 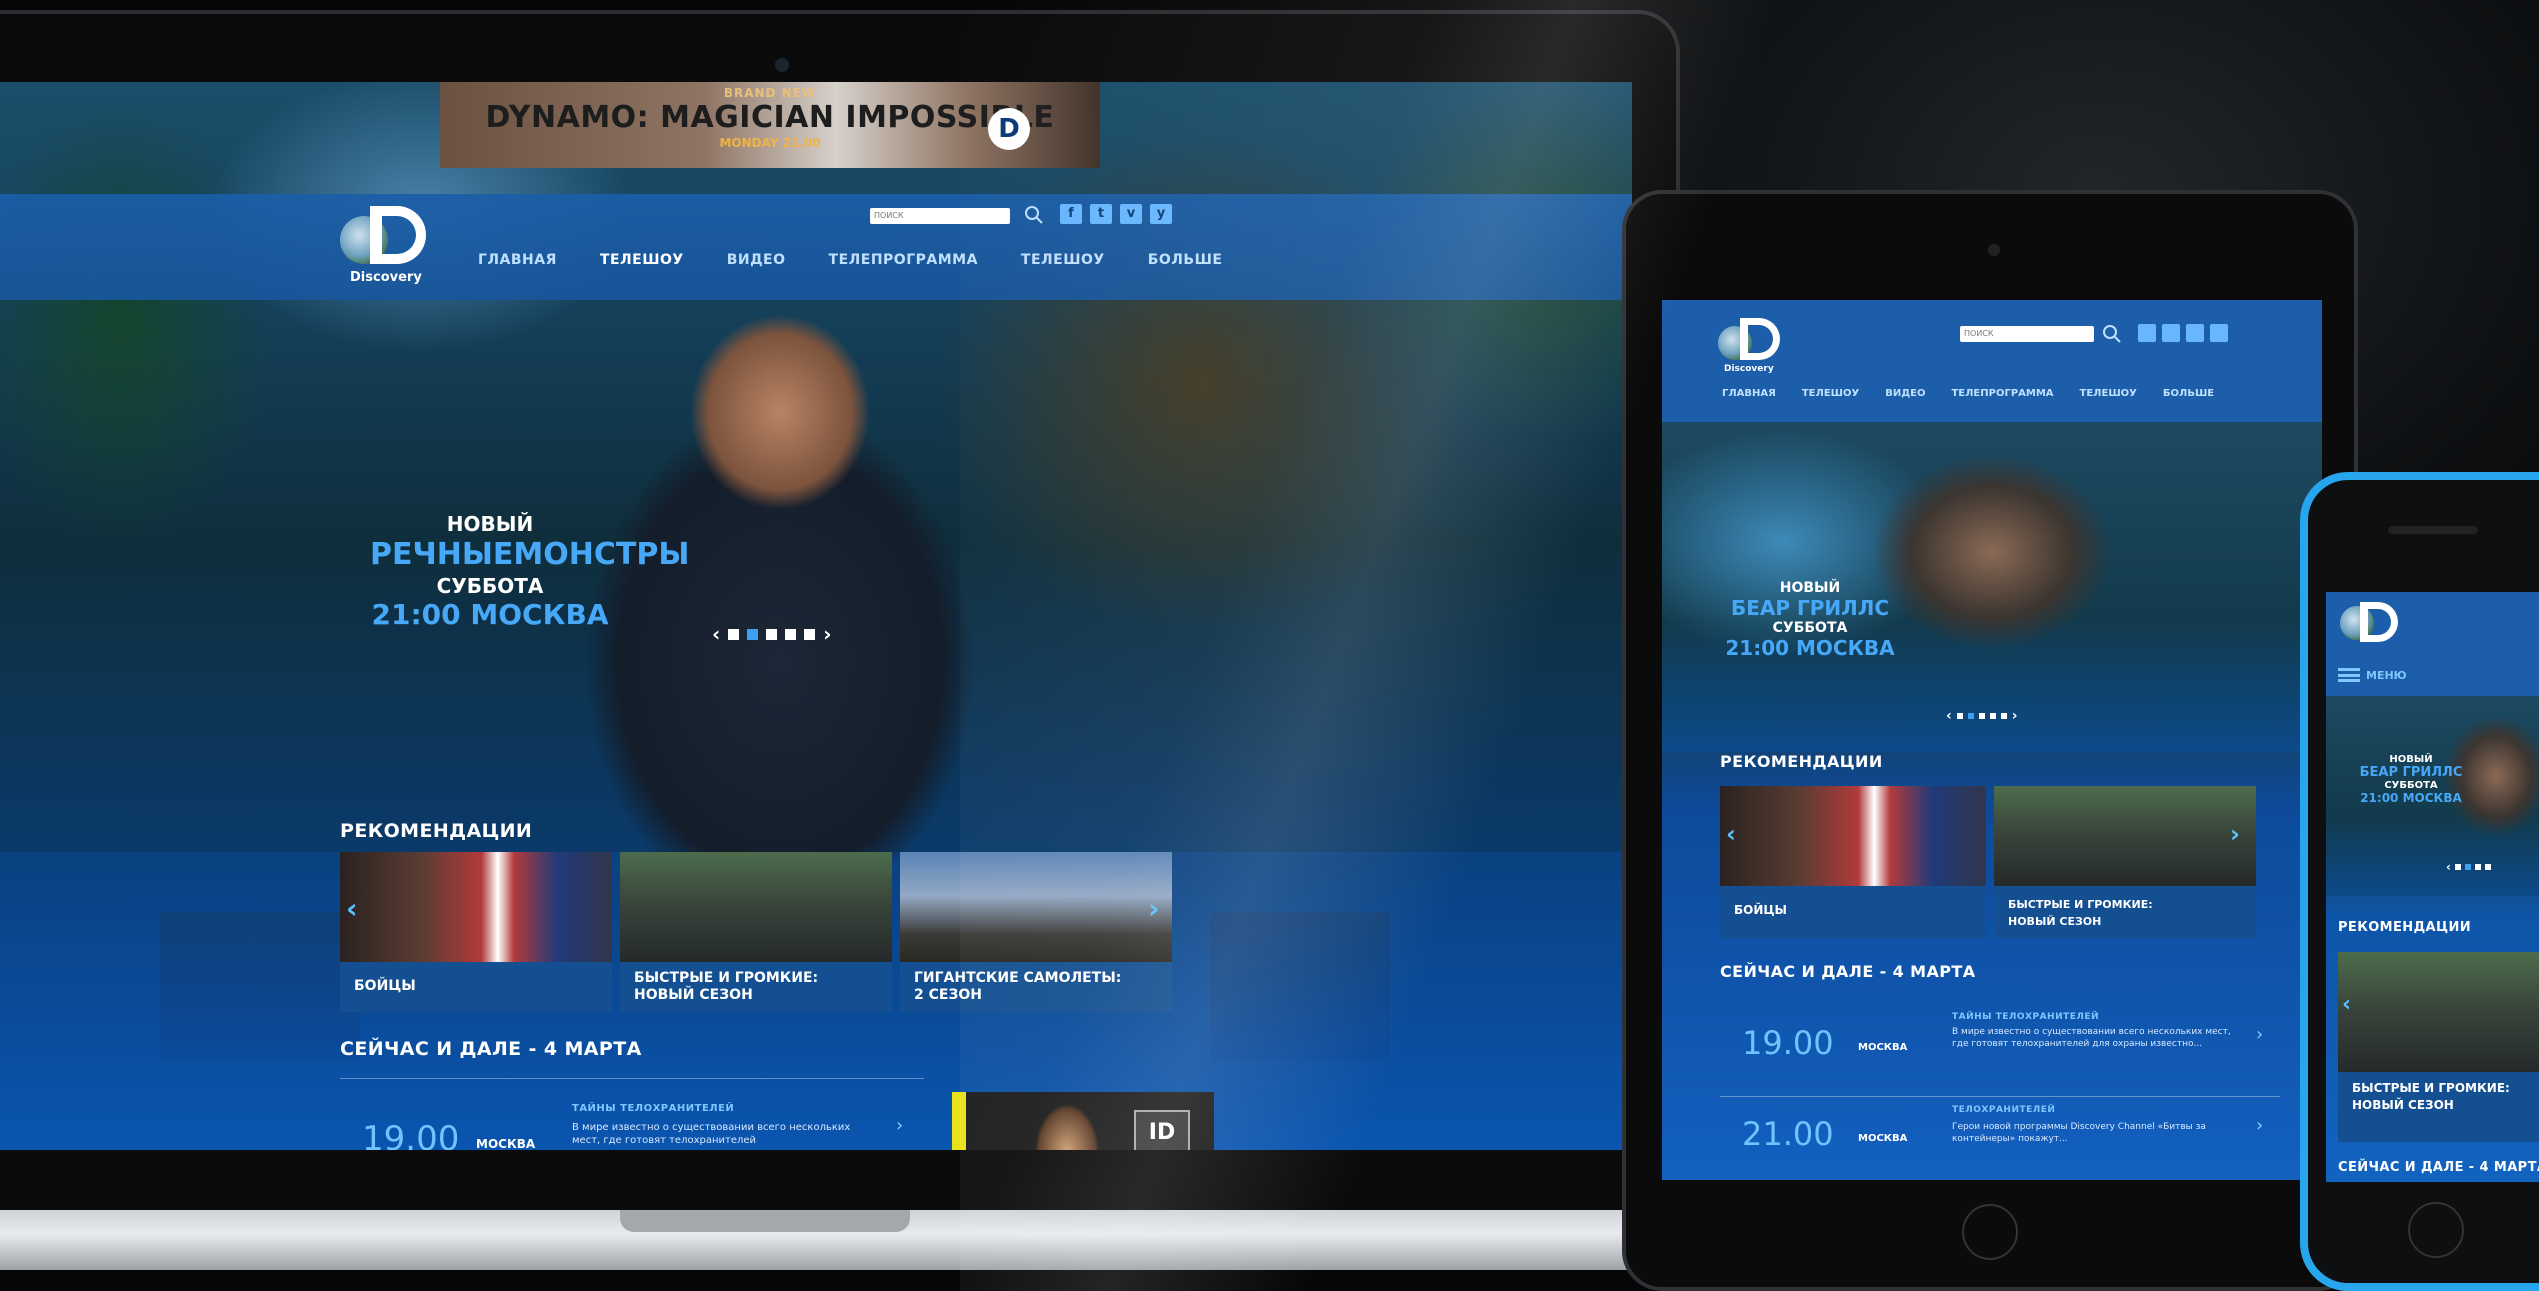 What do you see at coordinates (385, 986) in the screenshot?
I see `card-caption: БОЙЦЫ` at bounding box center [385, 986].